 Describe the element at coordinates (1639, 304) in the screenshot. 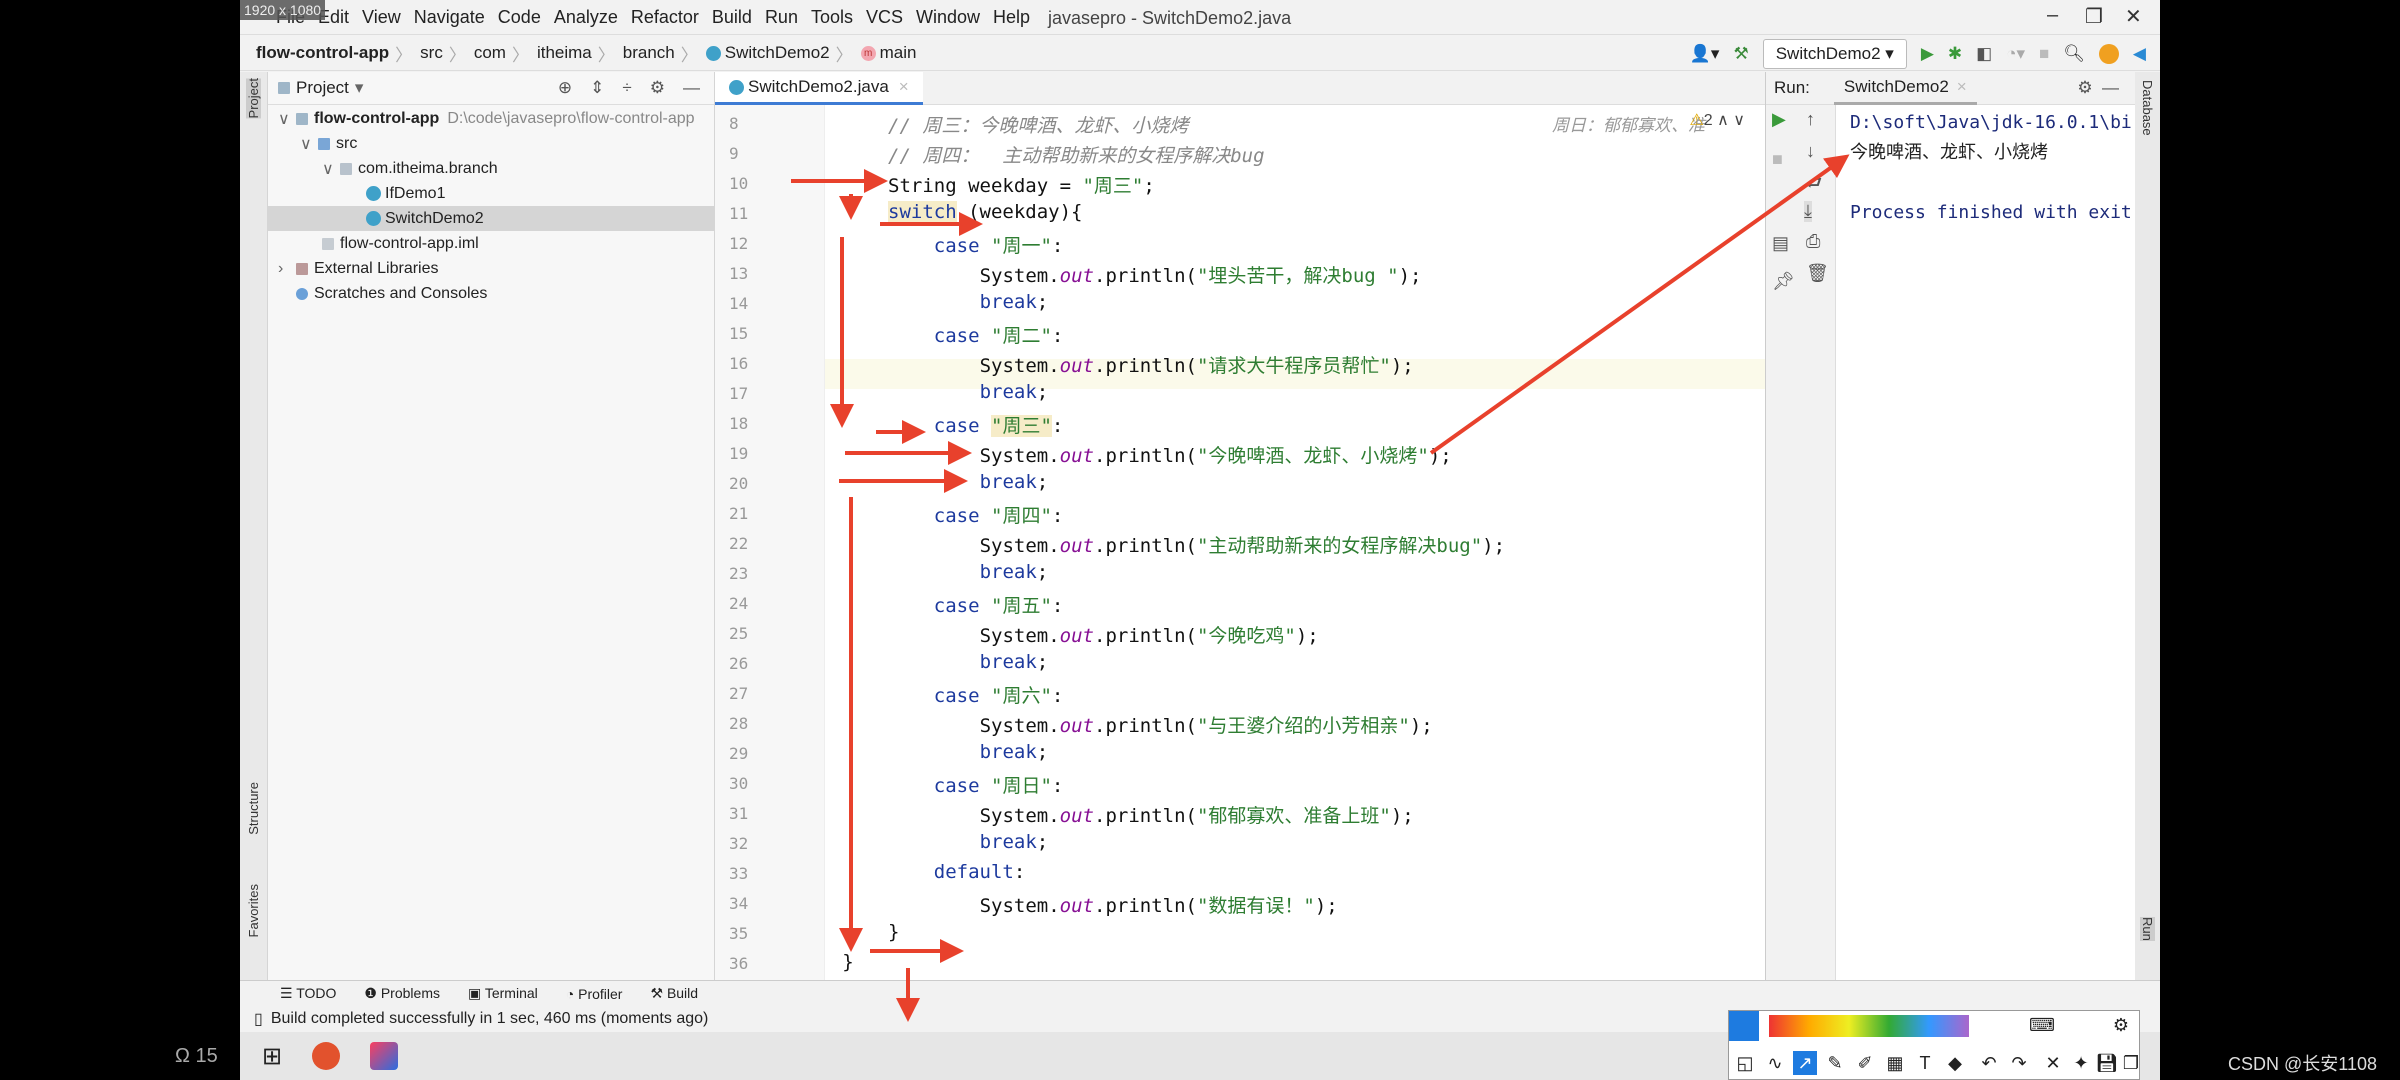

I see `arrow-to-console` at that location.